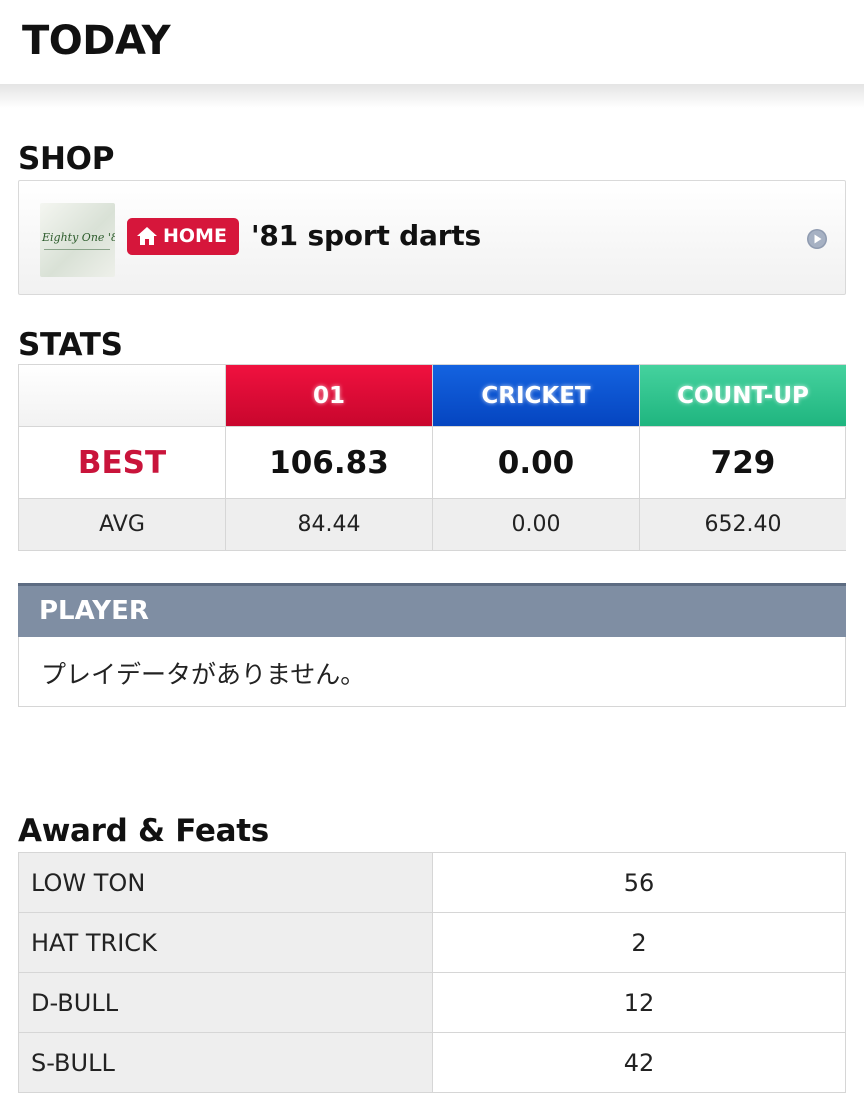 Image resolution: width=864 pixels, height=1104 pixels. I want to click on stats-section-title: STATS, so click(70, 345).